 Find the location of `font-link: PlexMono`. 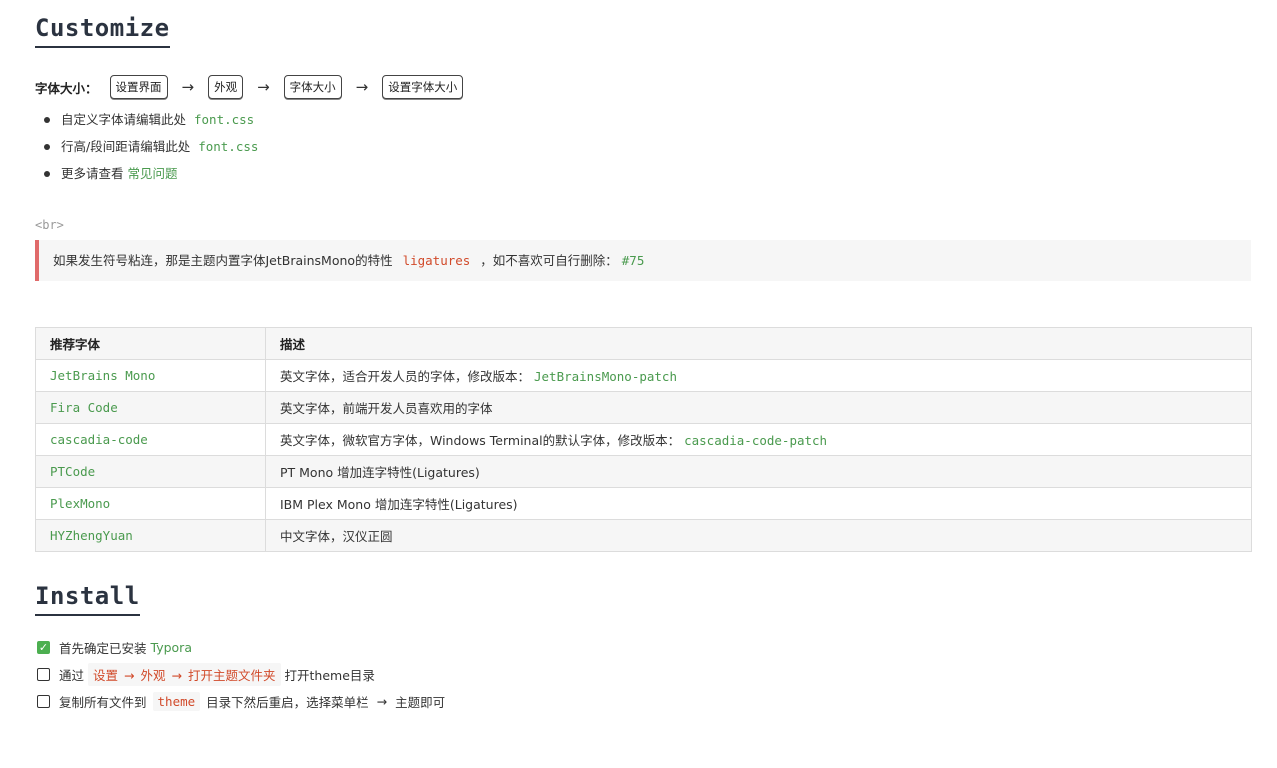

font-link: PlexMono is located at coordinates (80, 503).